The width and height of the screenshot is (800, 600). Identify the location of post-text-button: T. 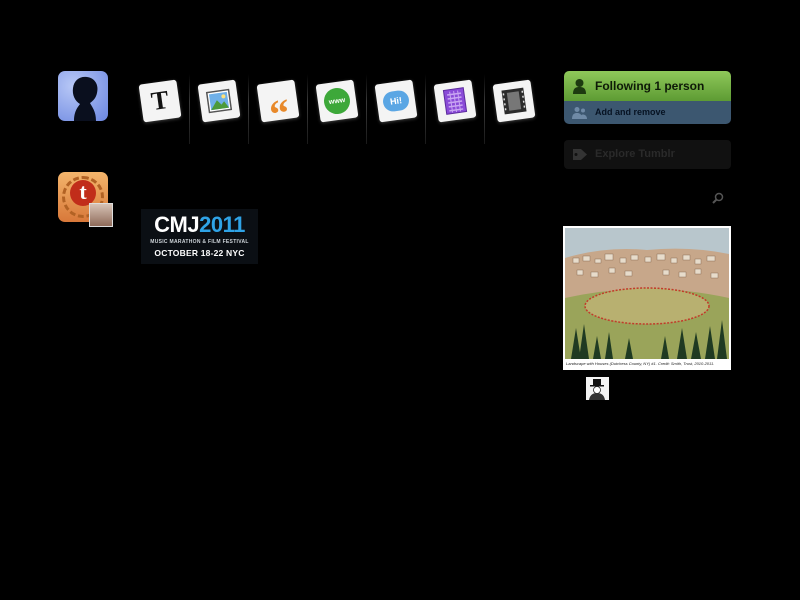
(161, 107).